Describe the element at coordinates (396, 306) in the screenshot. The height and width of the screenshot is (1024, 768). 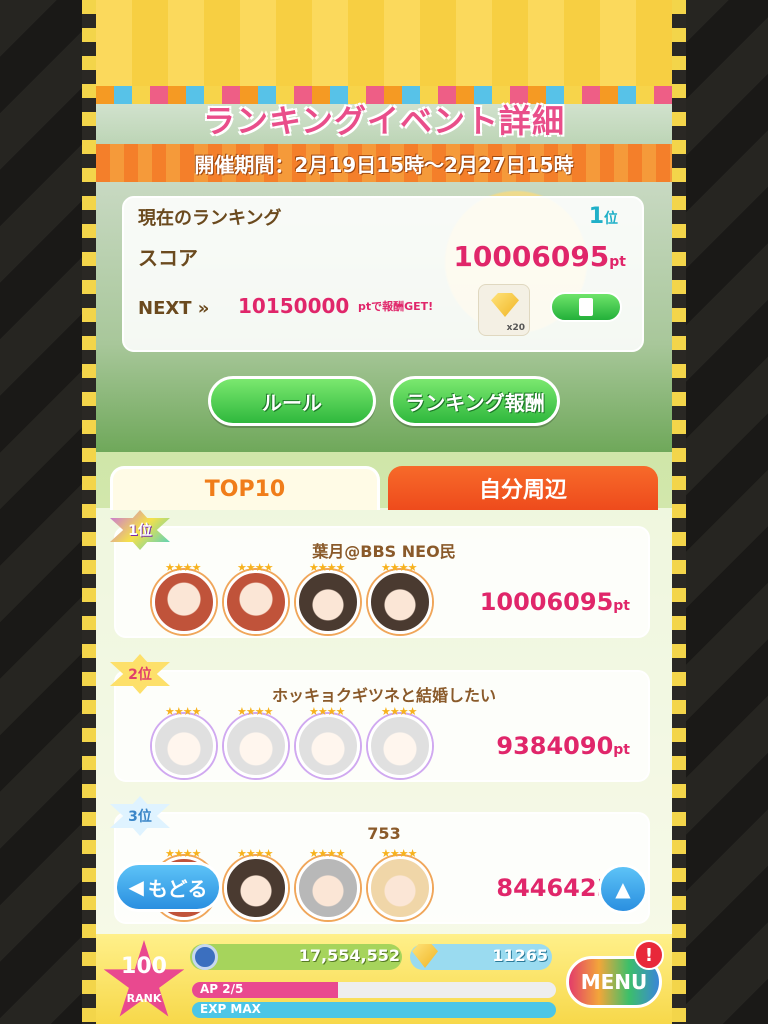
I see `next-suffix: ptで報酬GET!` at that location.